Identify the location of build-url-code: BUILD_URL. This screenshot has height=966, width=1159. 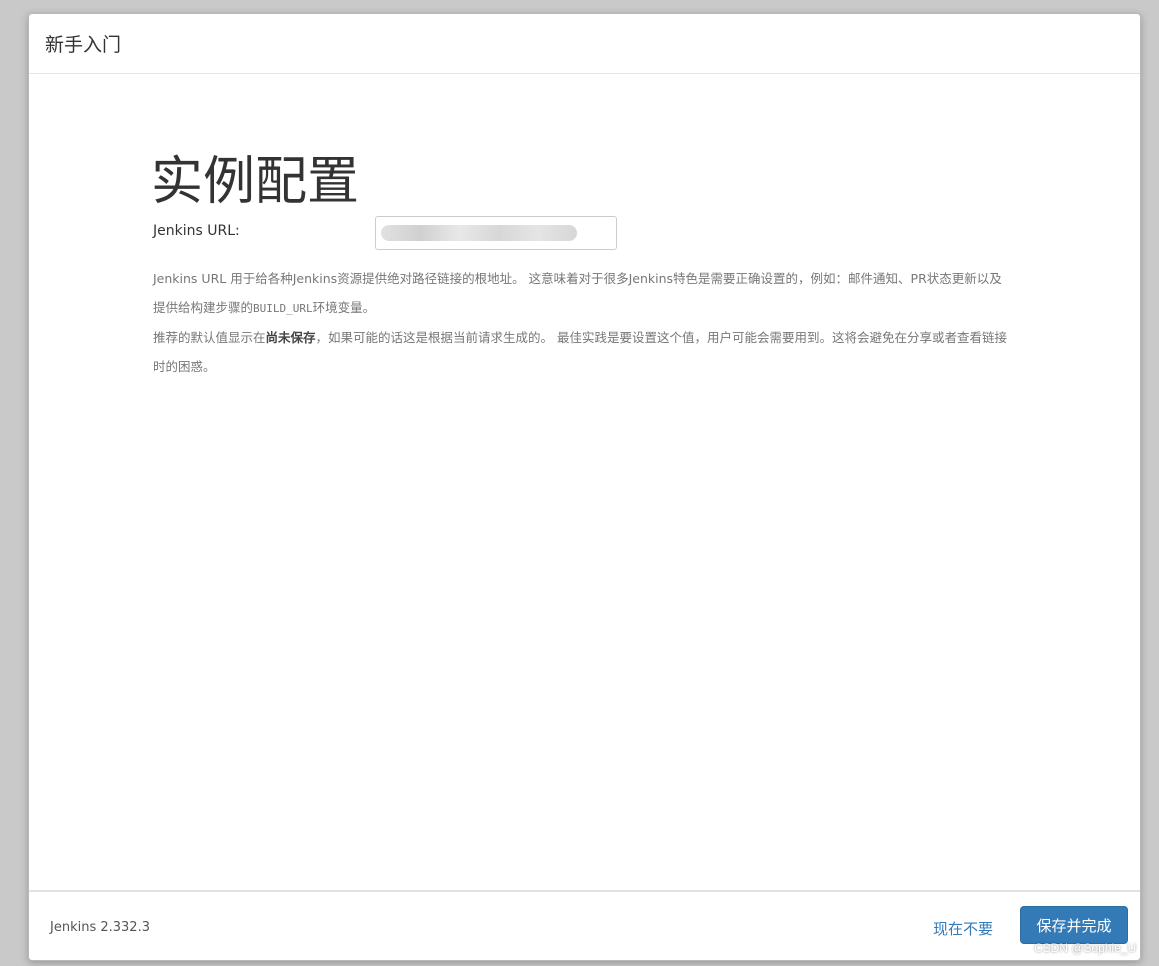
(283, 308).